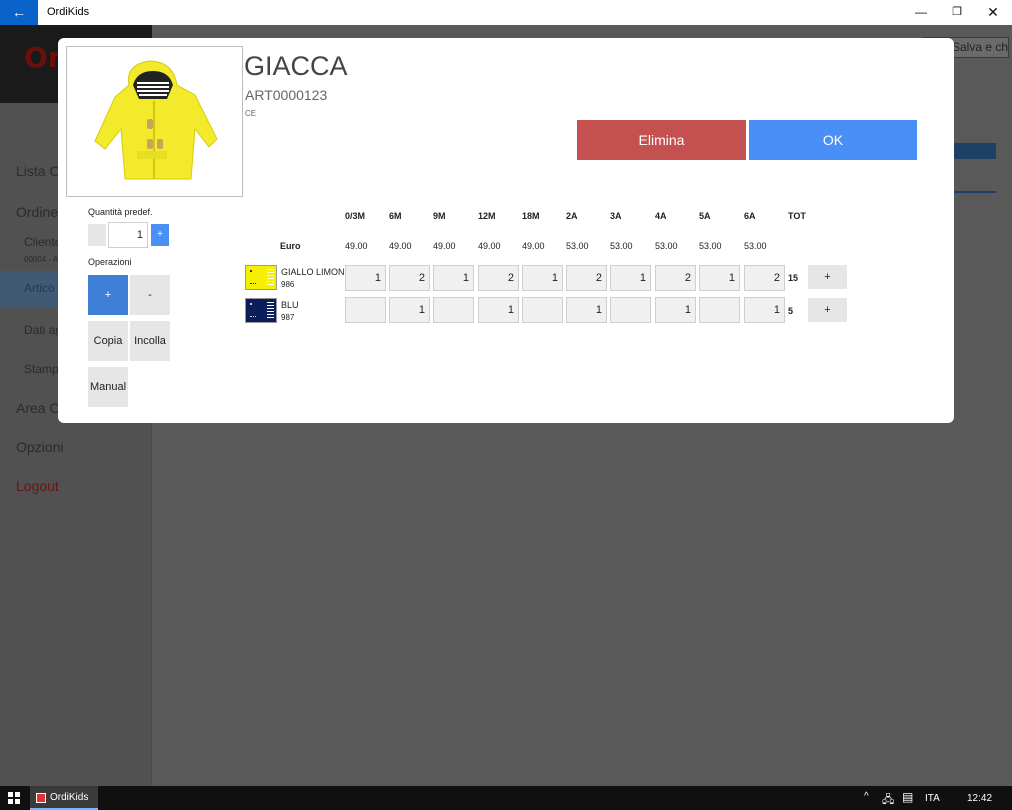  Describe the element at coordinates (932, 798) in the screenshot. I see `language-indicator: ITA` at that location.